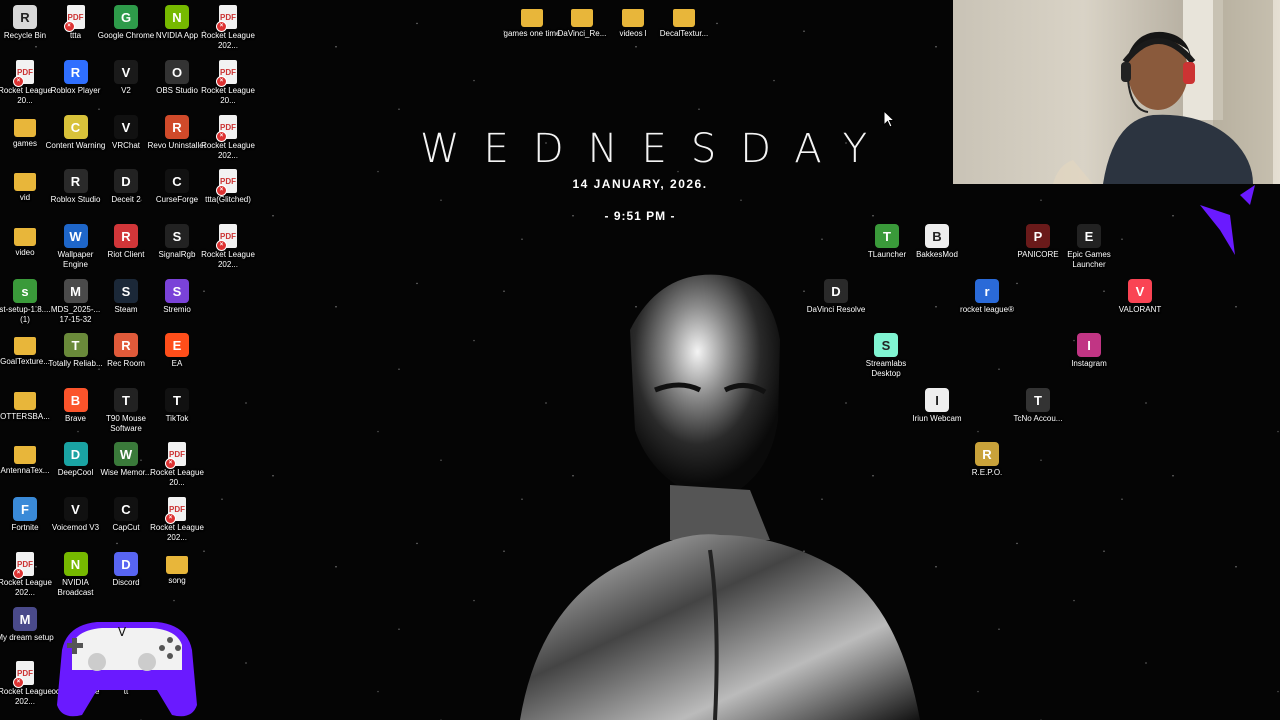  What do you see at coordinates (75, 72) in the screenshot?
I see `roblox-icon: R` at bounding box center [75, 72].